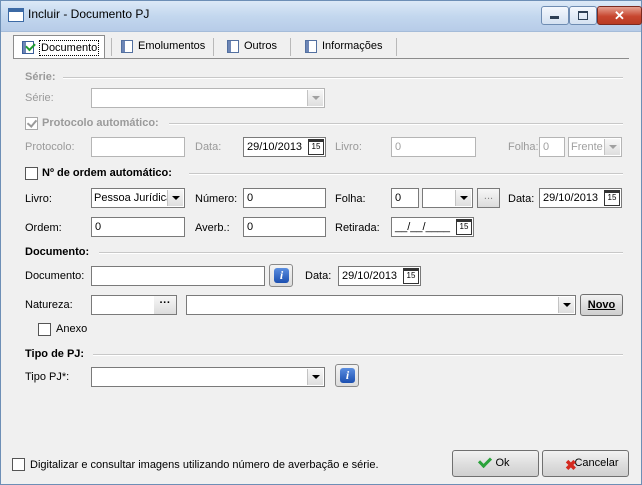 This screenshot has height=485, width=642. Describe the element at coordinates (55, 354) in the screenshot. I see `tipo-pj-group-header: Tipo de PJ:` at that location.